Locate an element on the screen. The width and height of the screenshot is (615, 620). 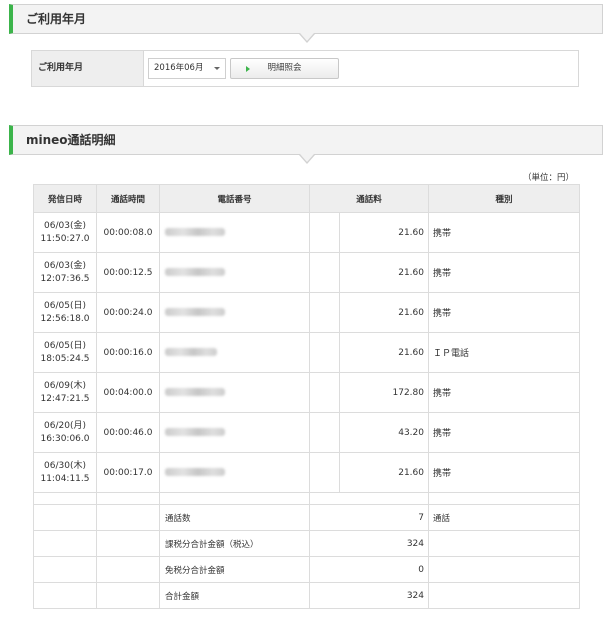
section-title: ご利用年月 is located at coordinates (56, 19).